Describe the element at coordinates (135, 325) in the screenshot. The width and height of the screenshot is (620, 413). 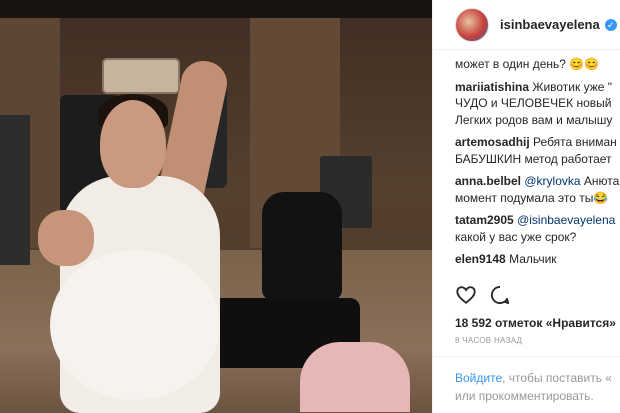
I see `person-belly` at that location.